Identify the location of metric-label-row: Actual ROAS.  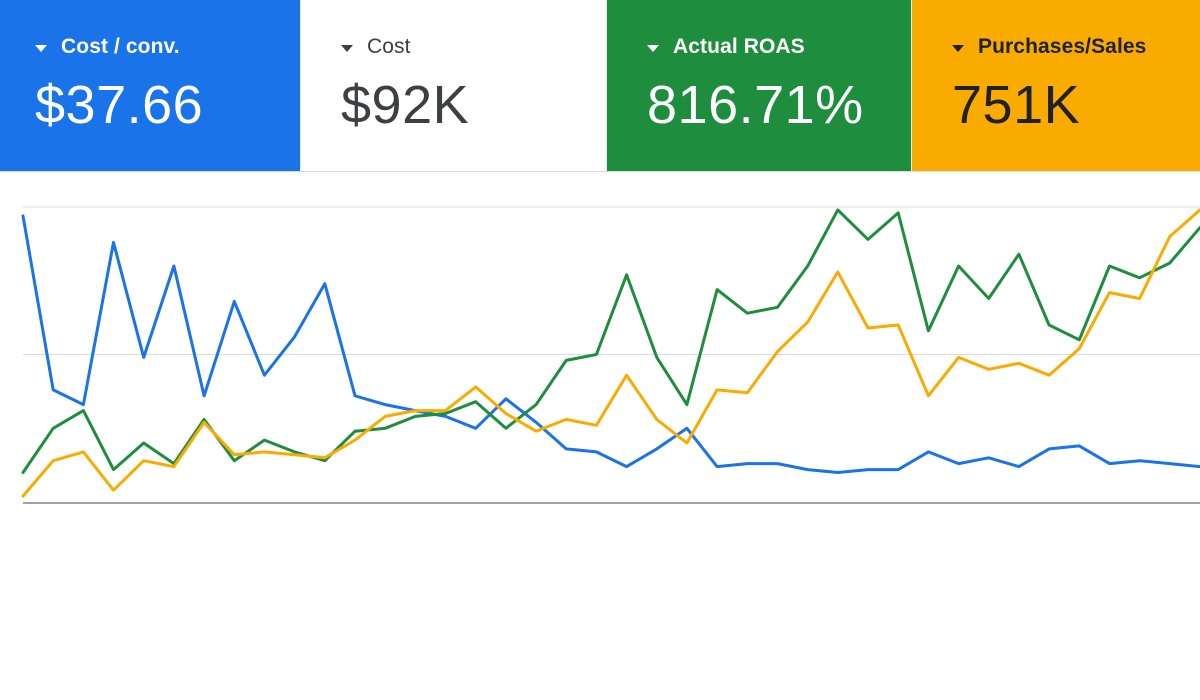
(779, 47).